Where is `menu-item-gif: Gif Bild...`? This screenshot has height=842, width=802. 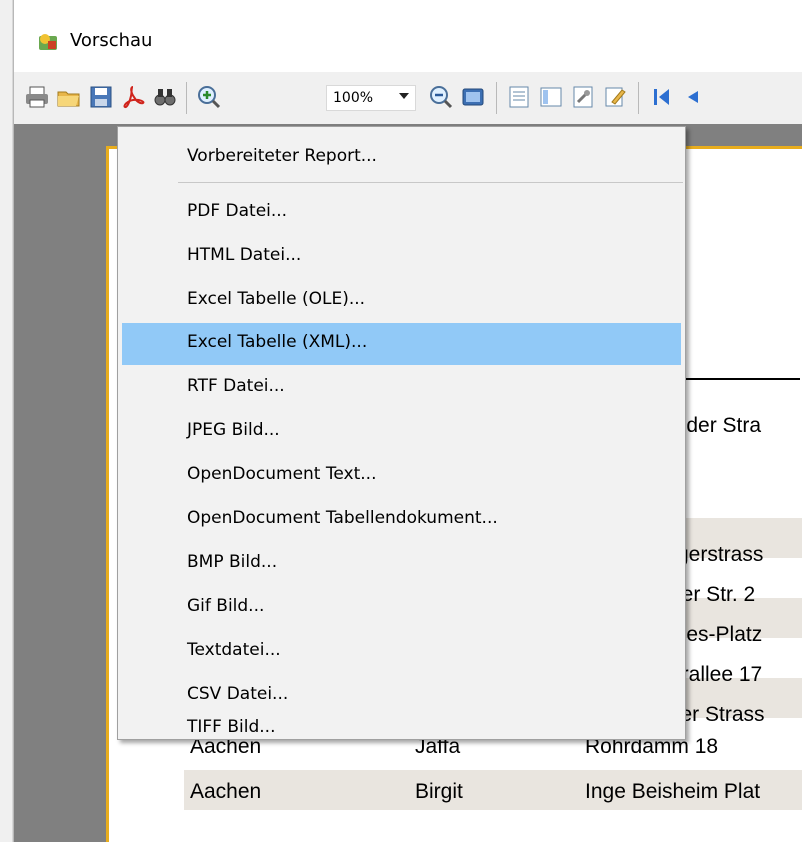 menu-item-gif: Gif Bild... is located at coordinates (401, 608).